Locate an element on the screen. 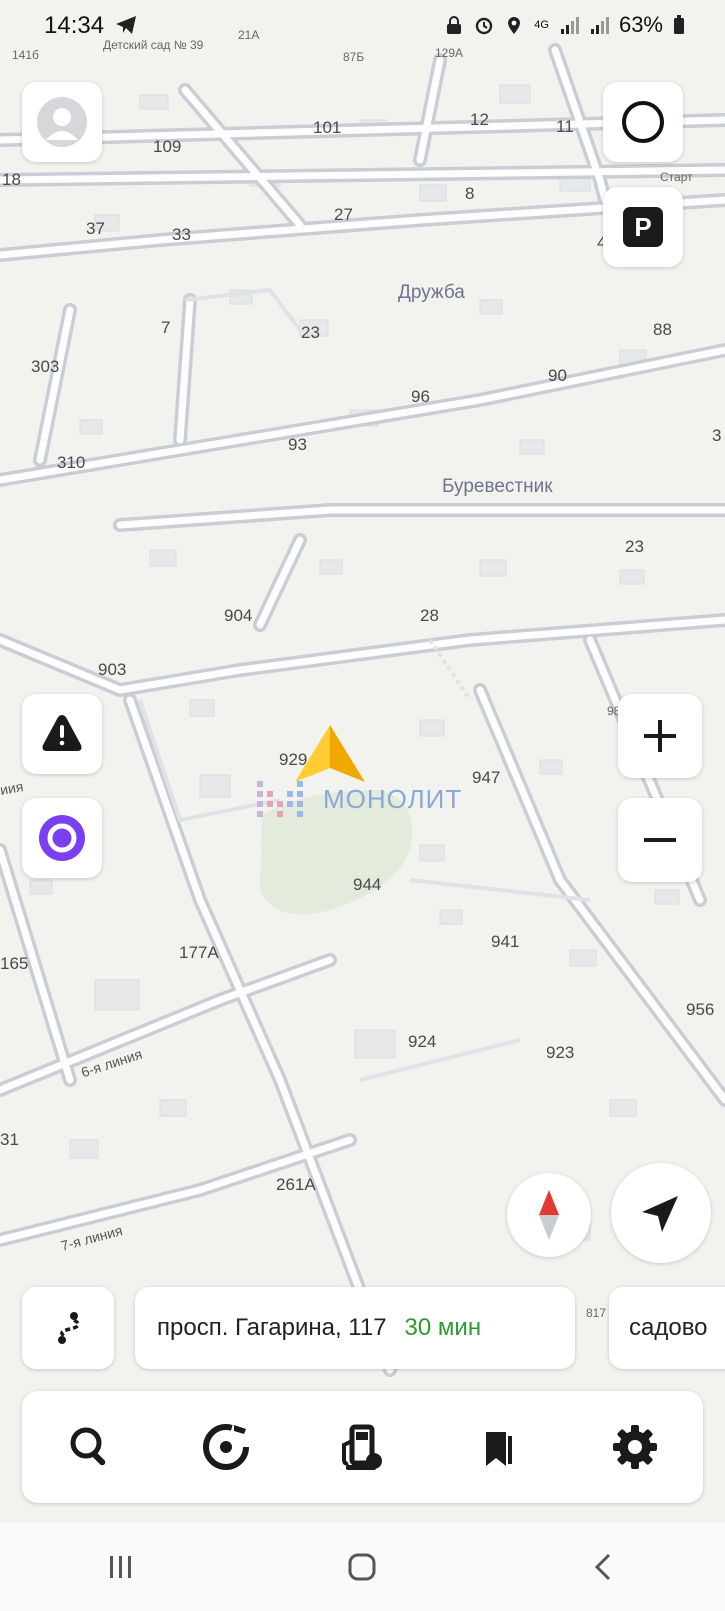 The width and height of the screenshot is (725, 1611). route-next-destination: садово is located at coordinates (668, 1327).